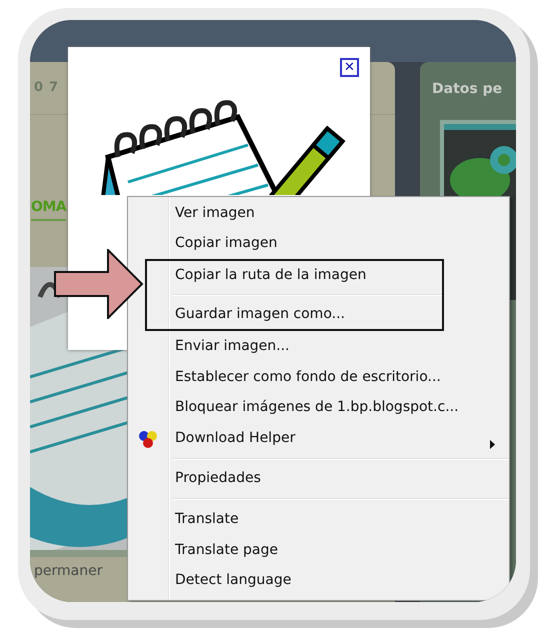  Describe the element at coordinates (294, 275) in the screenshot. I see `menu-item: Copiar la ruta de la imagen` at that location.